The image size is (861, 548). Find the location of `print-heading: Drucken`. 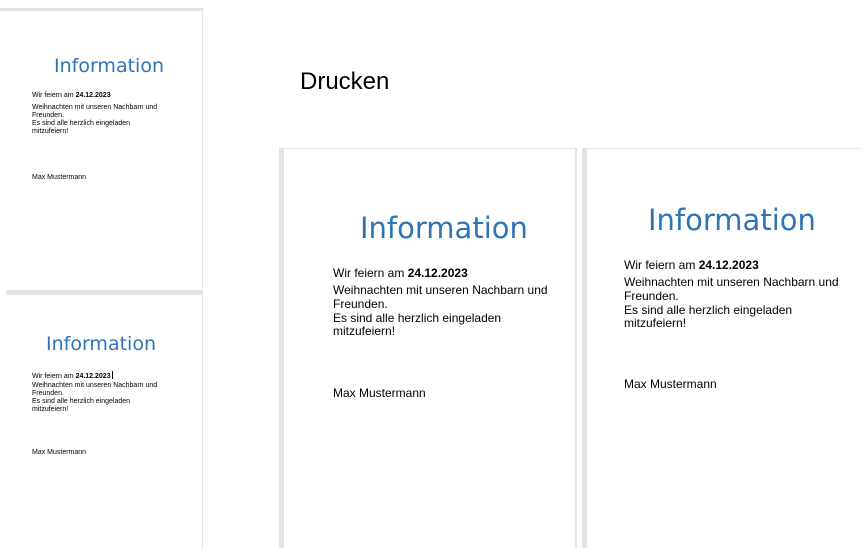

print-heading: Drucken is located at coordinates (345, 81).